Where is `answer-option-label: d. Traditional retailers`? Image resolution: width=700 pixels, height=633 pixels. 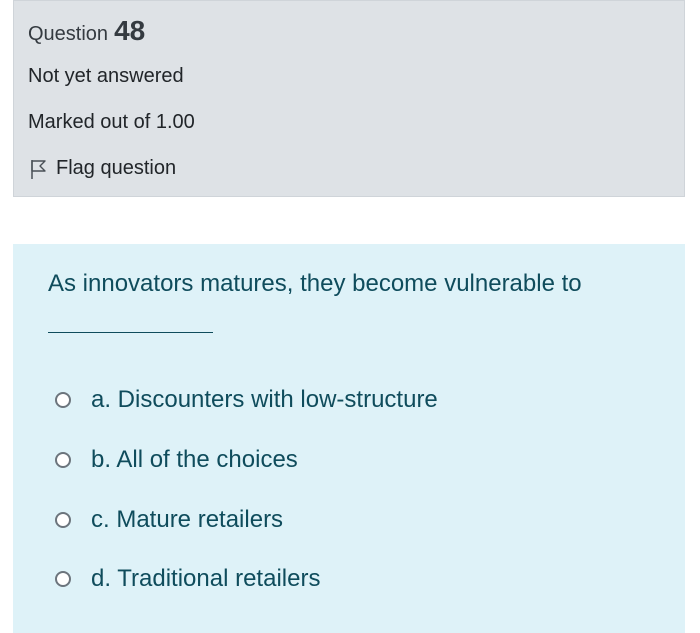
answer-option-label: d. Traditional retailers is located at coordinates (206, 578).